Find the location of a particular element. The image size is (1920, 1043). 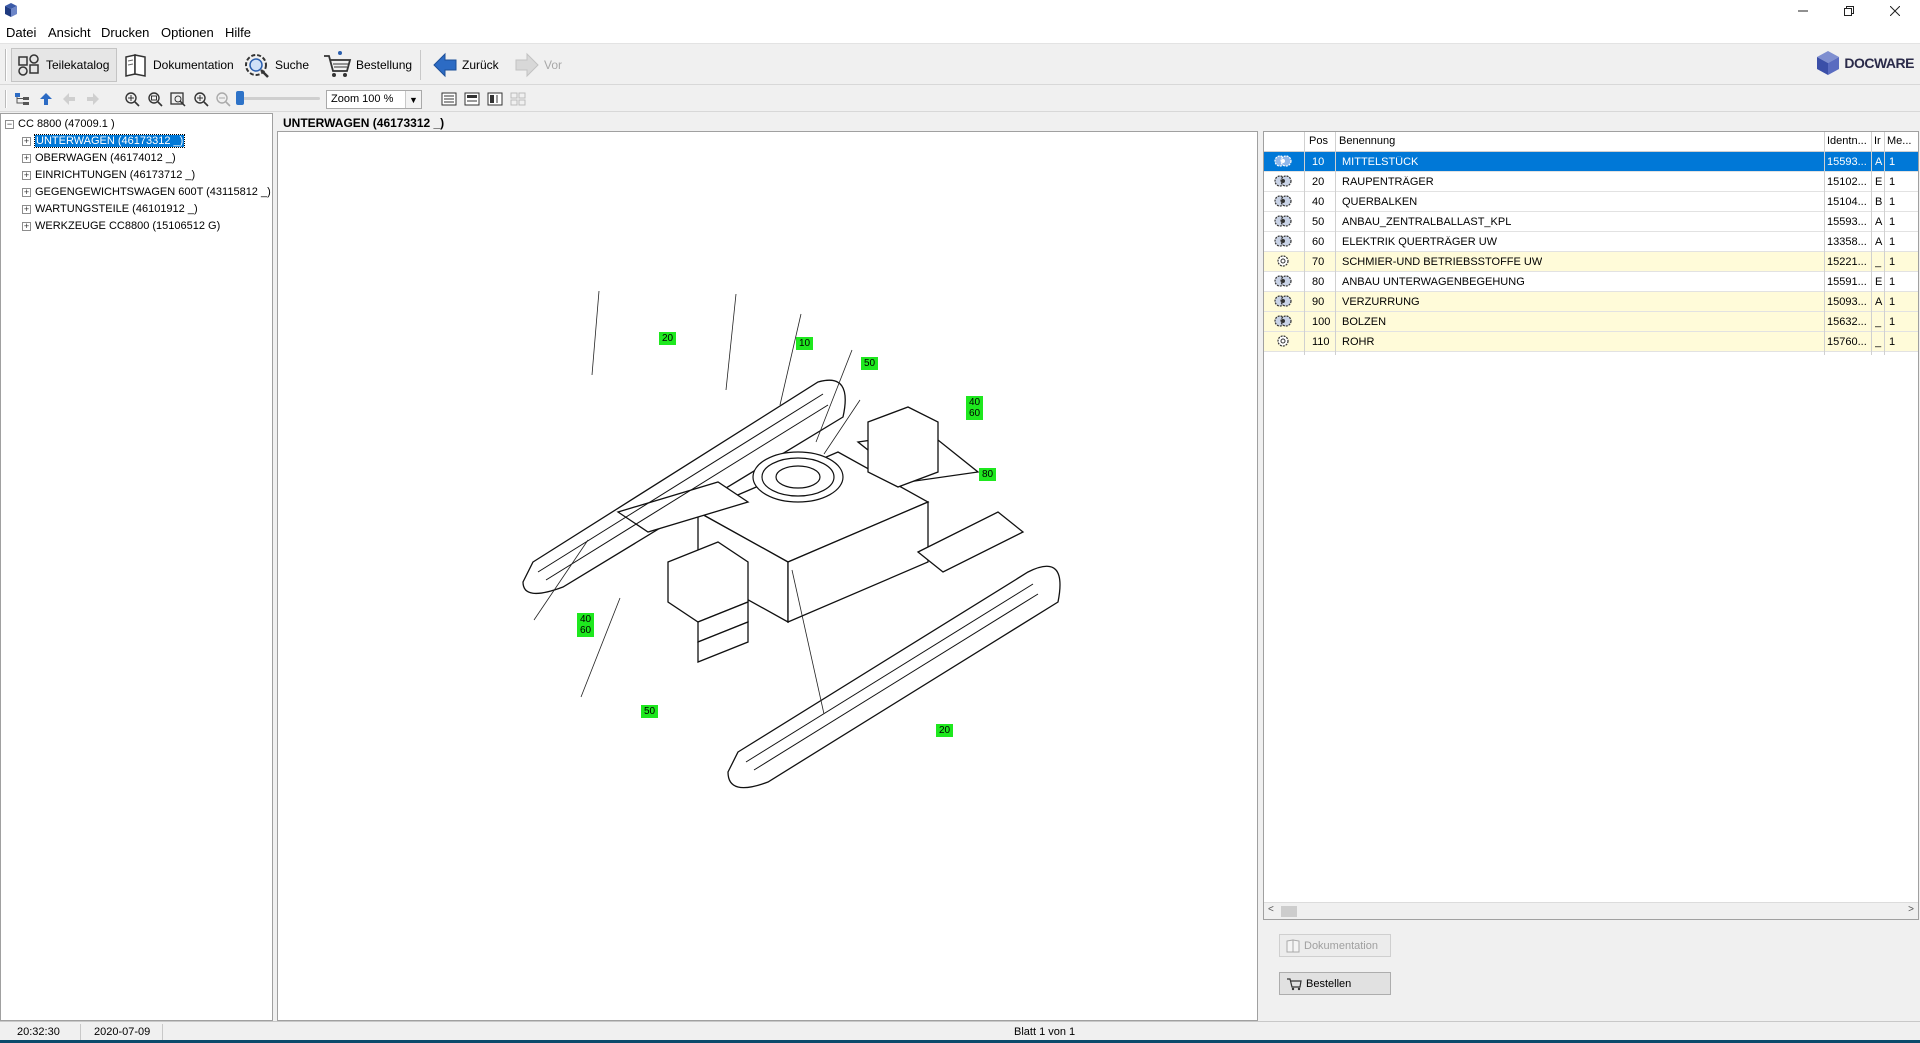

dokumentation-button: Dokumentation is located at coordinates (178, 65).